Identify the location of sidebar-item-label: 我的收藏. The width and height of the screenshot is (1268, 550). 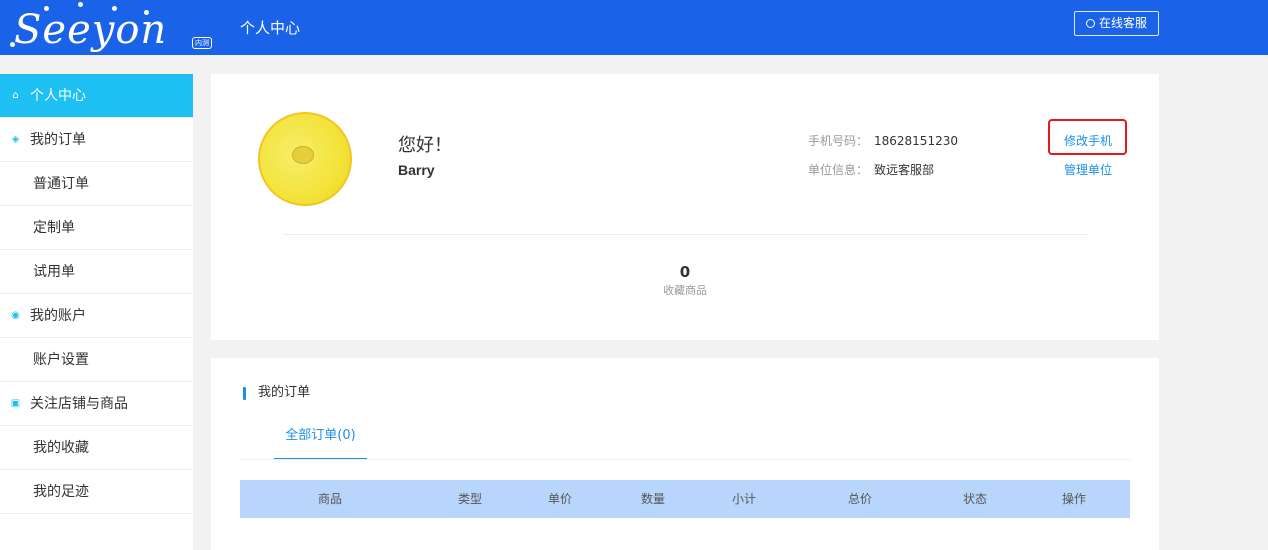
(61, 448).